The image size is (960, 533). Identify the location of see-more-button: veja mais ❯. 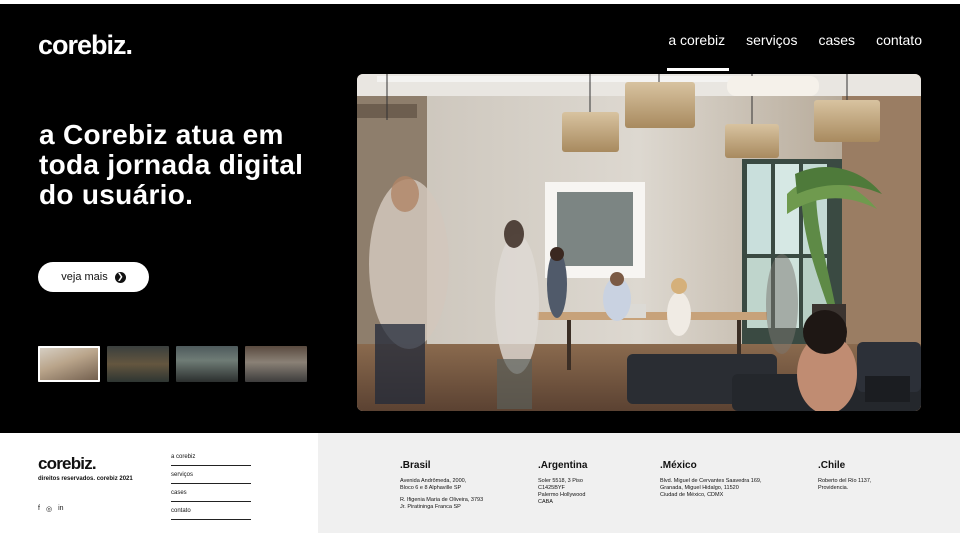
(93, 277).